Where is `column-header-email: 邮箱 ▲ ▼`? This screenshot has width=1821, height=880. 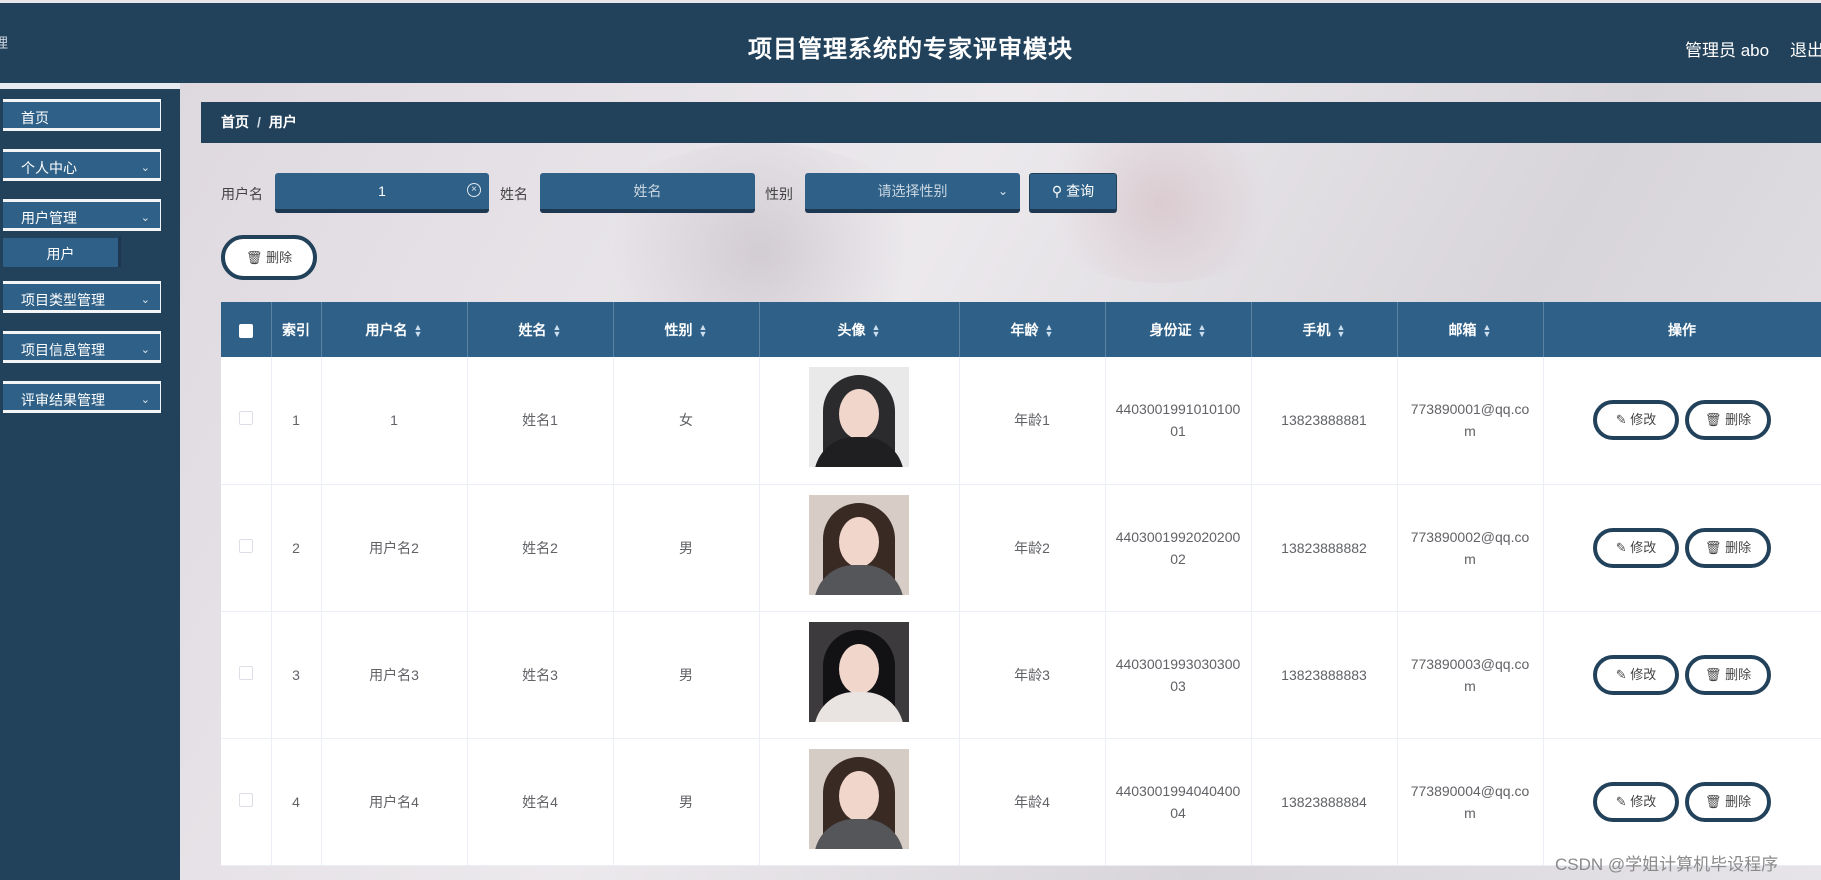 column-header-email: 邮箱 ▲ ▼ is located at coordinates (1470, 329).